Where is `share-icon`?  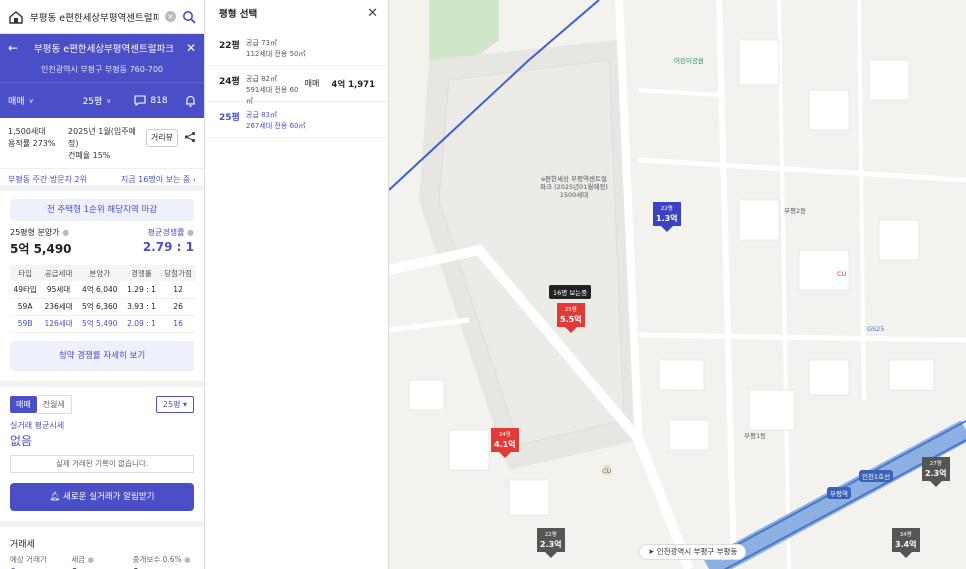
share-icon is located at coordinates (190, 137).